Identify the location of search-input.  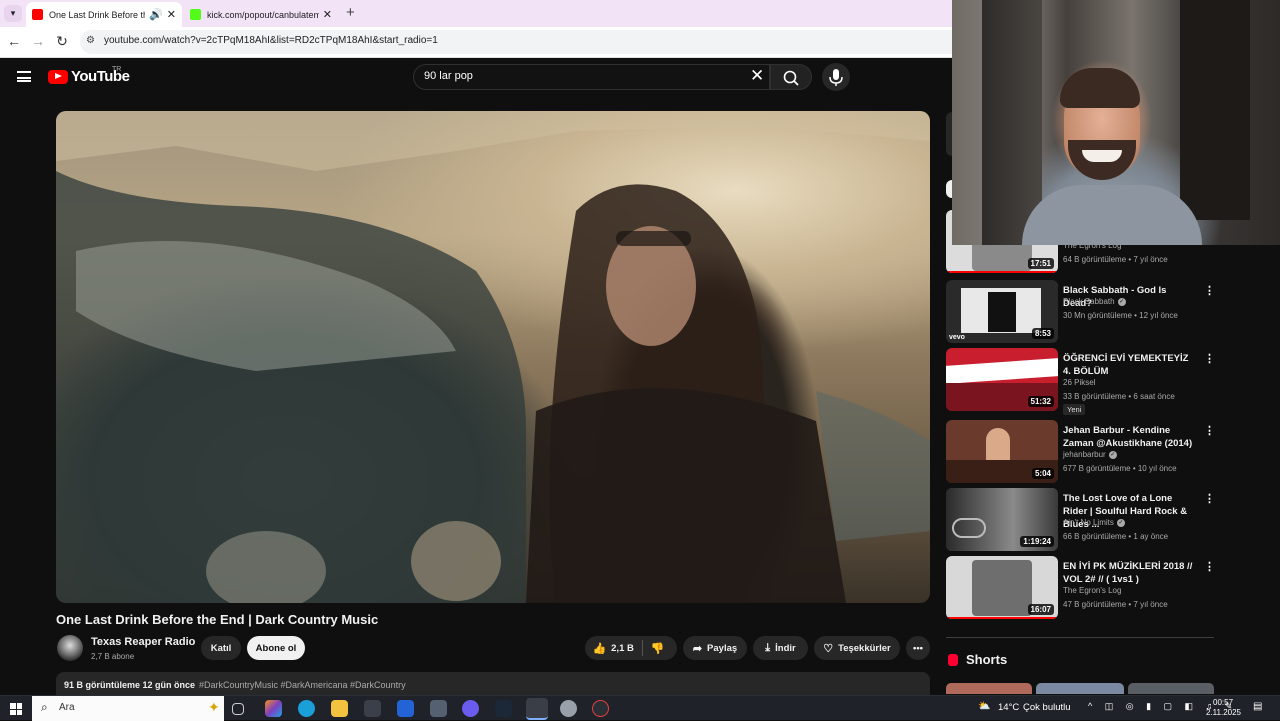
(574, 76).